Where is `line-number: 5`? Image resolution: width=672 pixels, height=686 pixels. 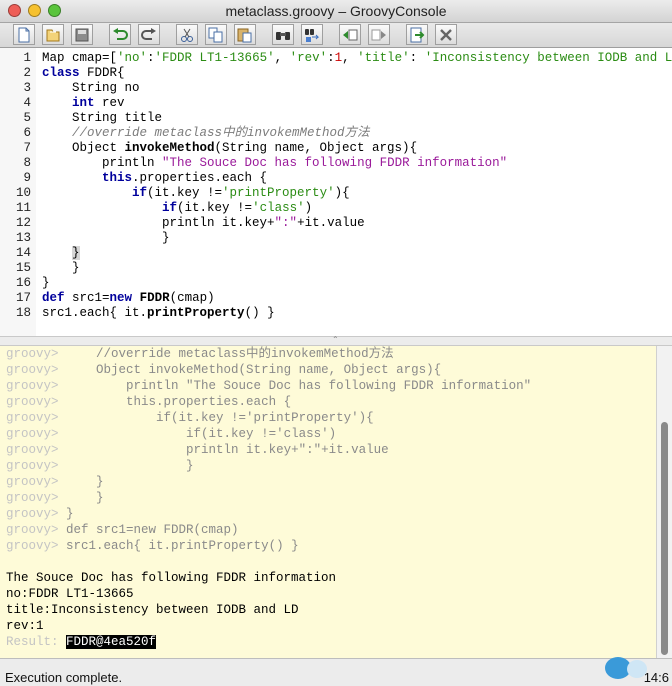 line-number: 5 is located at coordinates (27, 118).